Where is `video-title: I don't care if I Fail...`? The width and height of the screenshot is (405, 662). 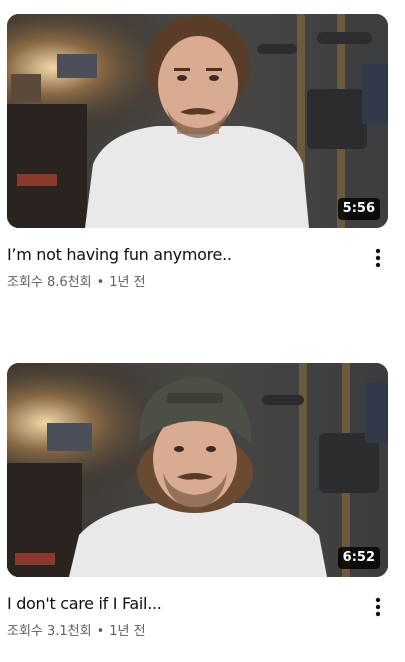
video-title: I don't care if I Fail... is located at coordinates (187, 604).